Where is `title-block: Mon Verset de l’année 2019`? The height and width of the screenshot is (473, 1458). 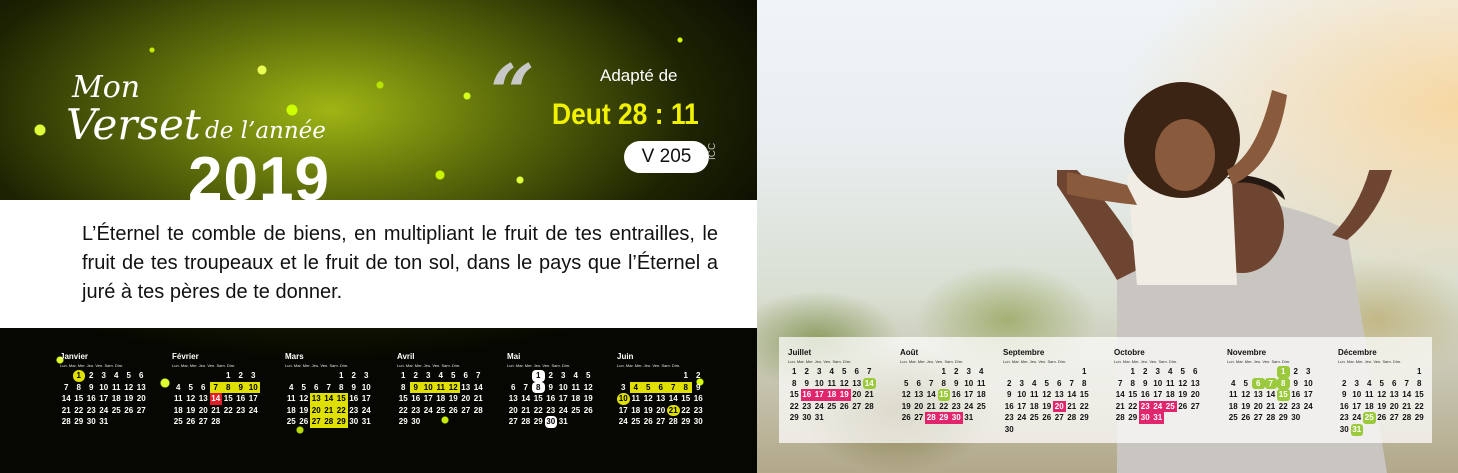 title-block: Mon Verset de l’année 2019 is located at coordinates (210, 142).